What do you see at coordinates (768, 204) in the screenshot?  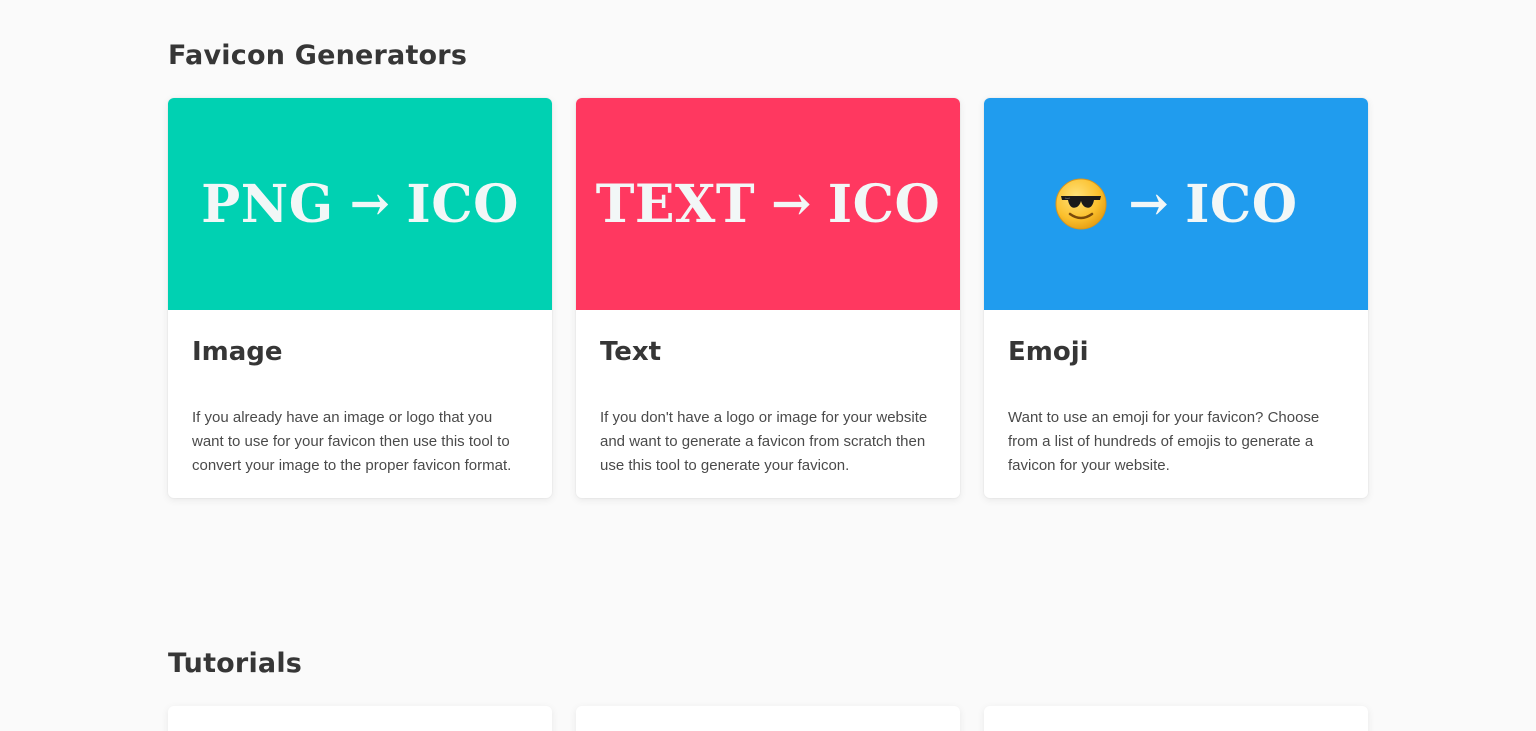 I see `card-banner-text-to-ico: TEXT → ICO` at bounding box center [768, 204].